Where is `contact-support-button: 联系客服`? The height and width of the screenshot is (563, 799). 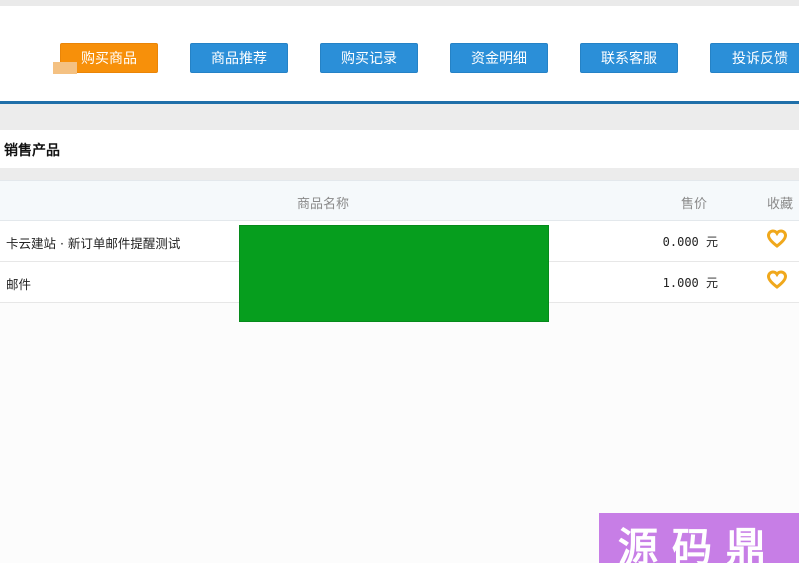 contact-support-button: 联系客服 is located at coordinates (629, 58).